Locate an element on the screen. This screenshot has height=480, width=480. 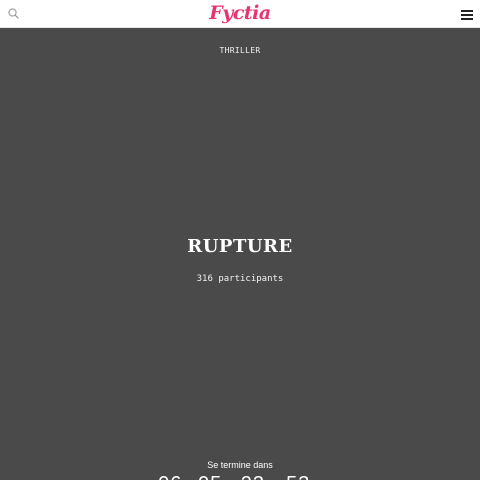
countdown-hours-value: 05 is located at coordinates (210, 476).